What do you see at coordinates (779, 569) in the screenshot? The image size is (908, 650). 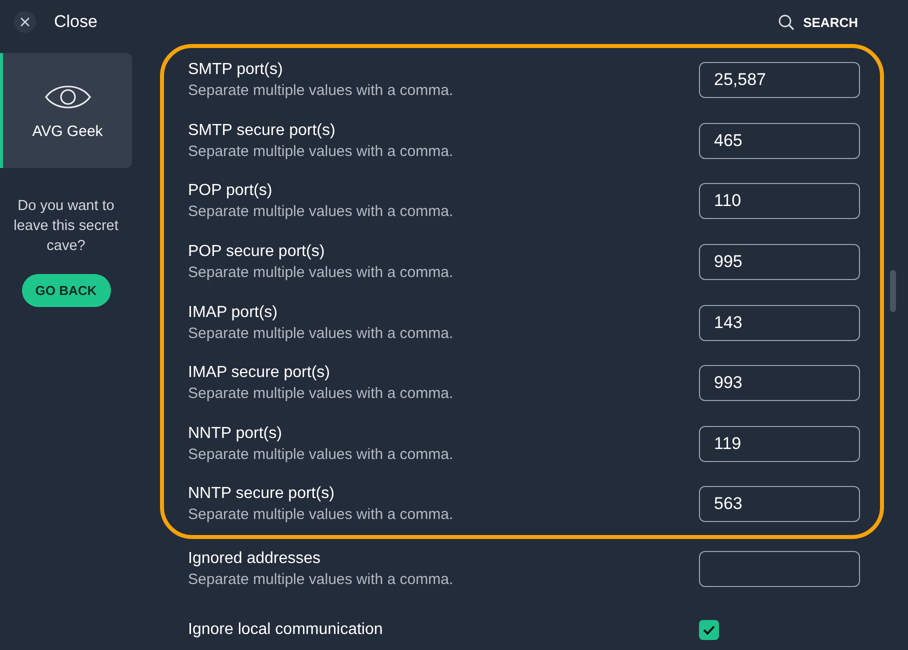 I see `input-field` at bounding box center [779, 569].